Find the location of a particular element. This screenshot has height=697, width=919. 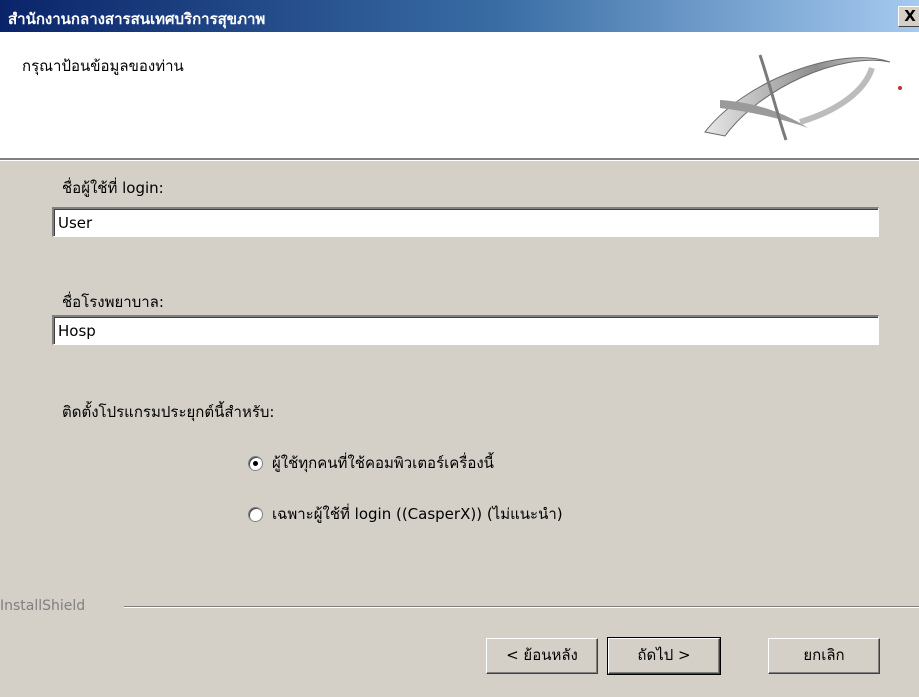

hospital-field is located at coordinates (465, 330).